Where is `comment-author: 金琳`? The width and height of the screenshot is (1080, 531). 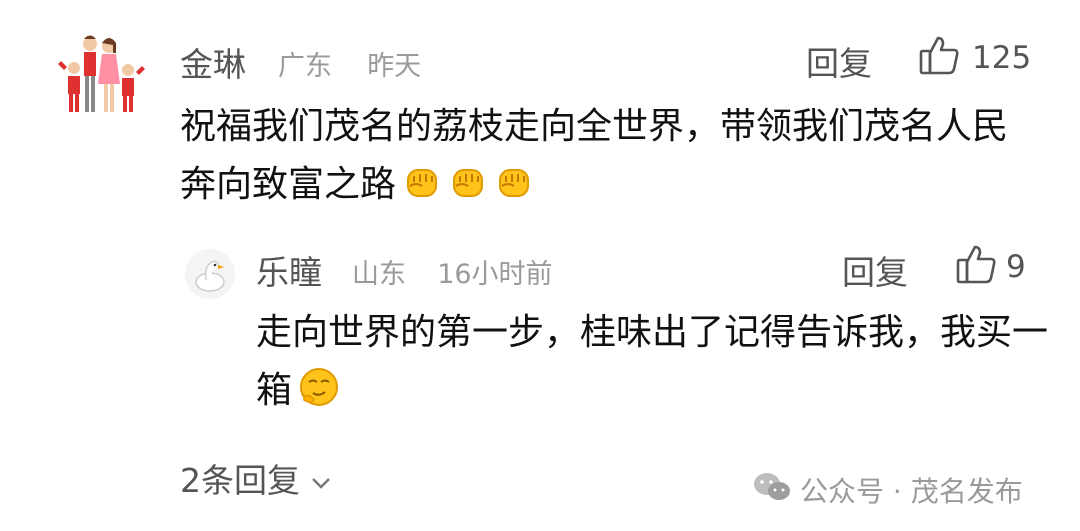 comment-author: 金琳 is located at coordinates (213, 62).